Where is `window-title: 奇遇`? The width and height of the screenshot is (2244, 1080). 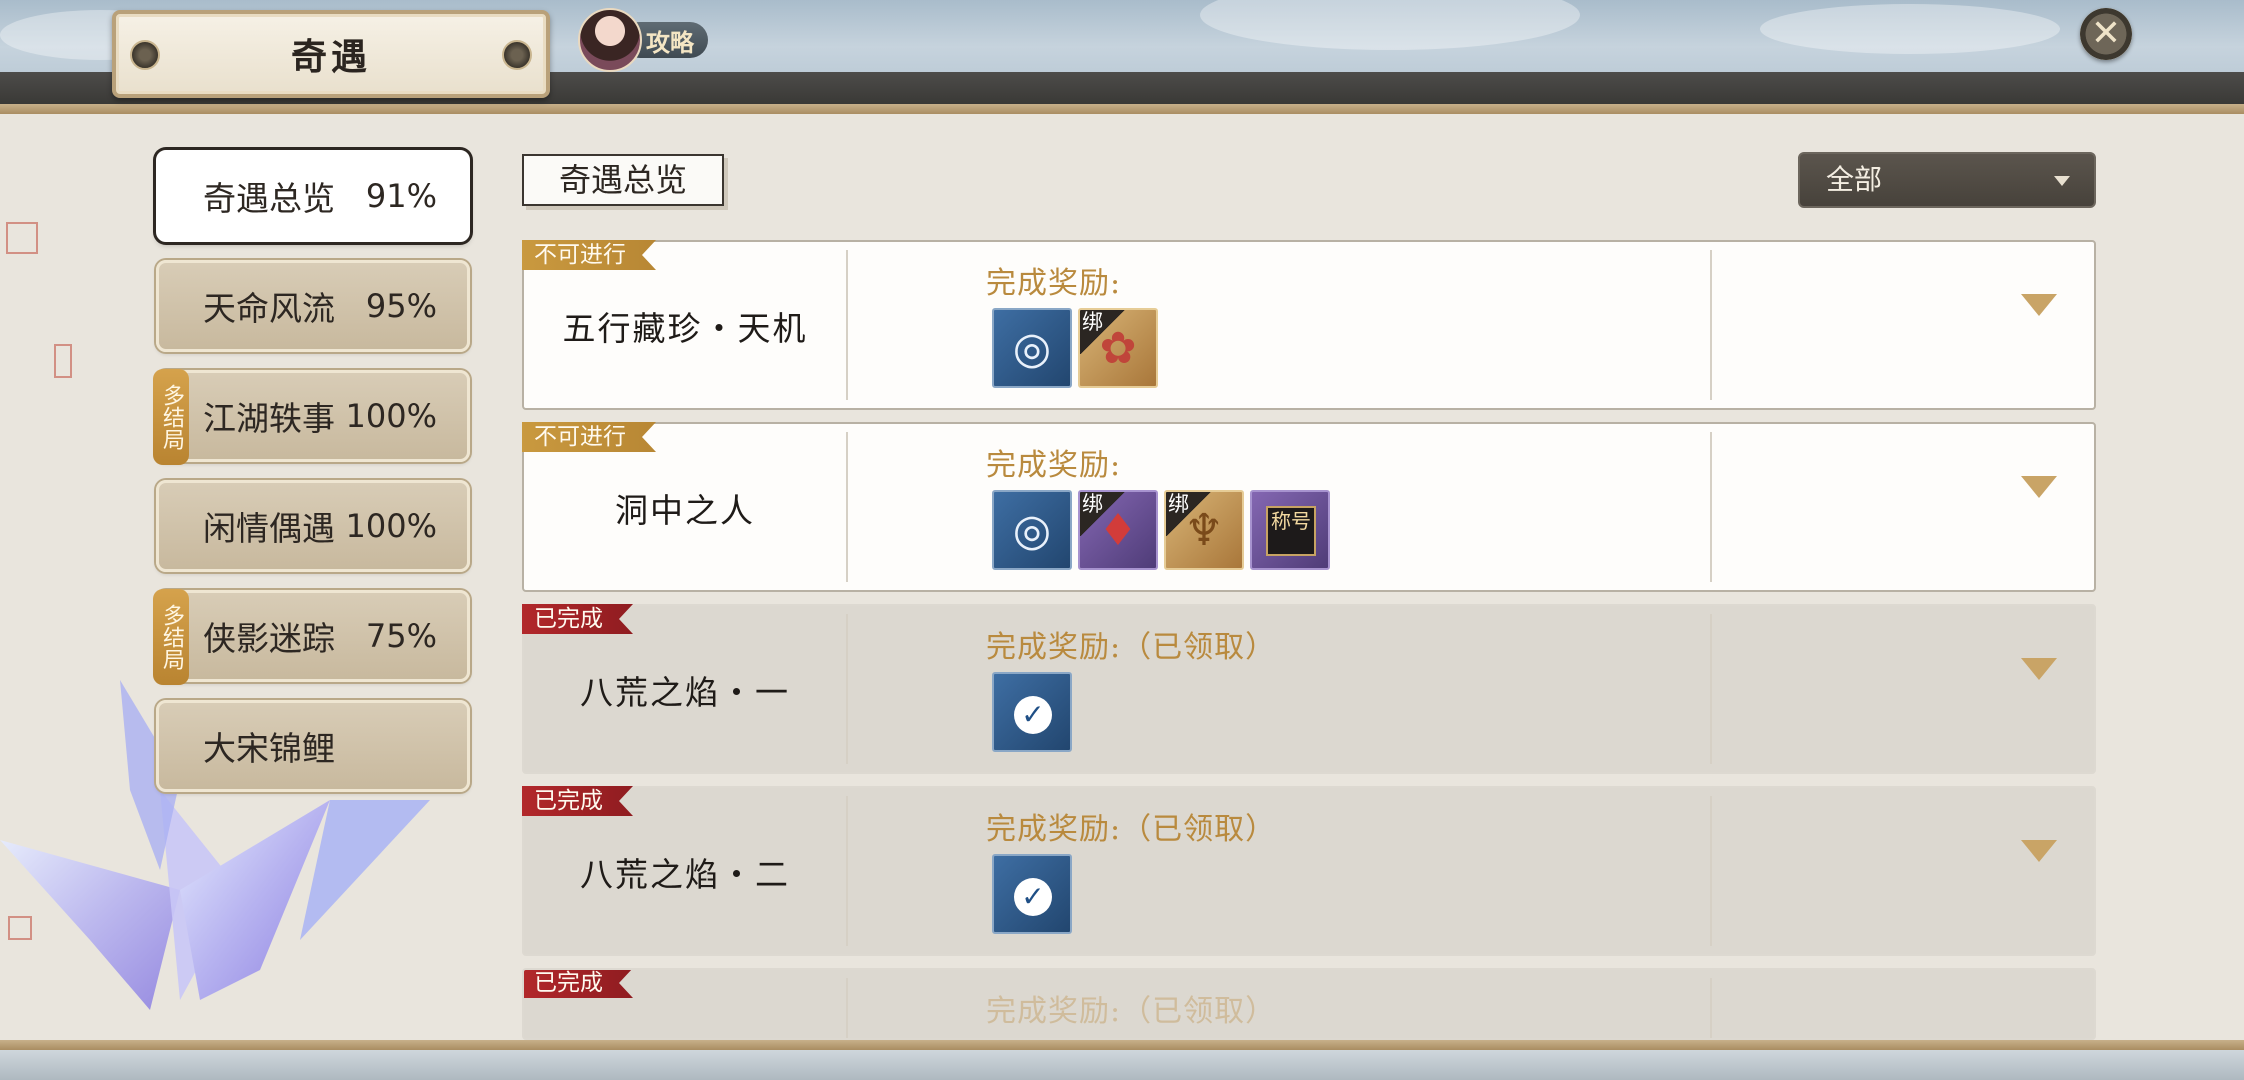
window-title: 奇遇 is located at coordinates (330, 57).